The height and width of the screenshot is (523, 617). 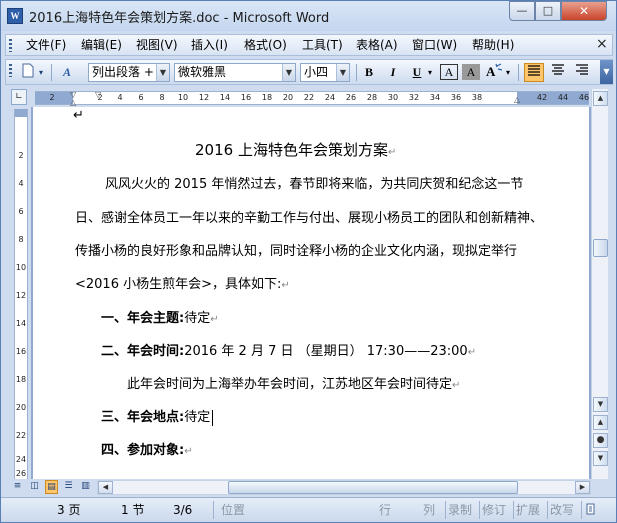 What do you see at coordinates (393, 97) in the screenshot?
I see `ruler-tick: 30` at bounding box center [393, 97].